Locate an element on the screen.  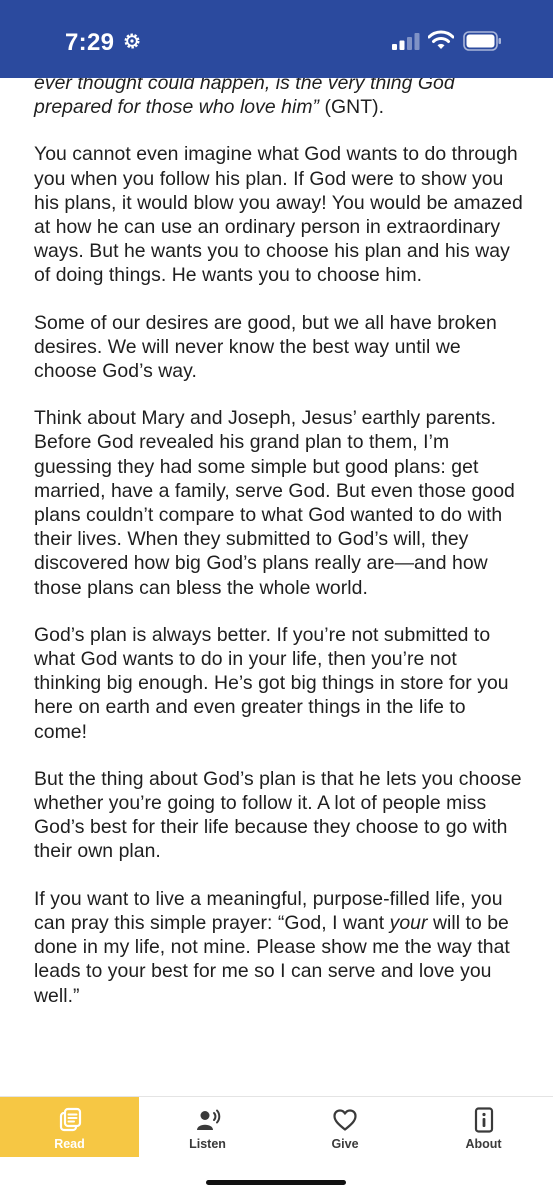
battery-icon is located at coordinates (482, 41).